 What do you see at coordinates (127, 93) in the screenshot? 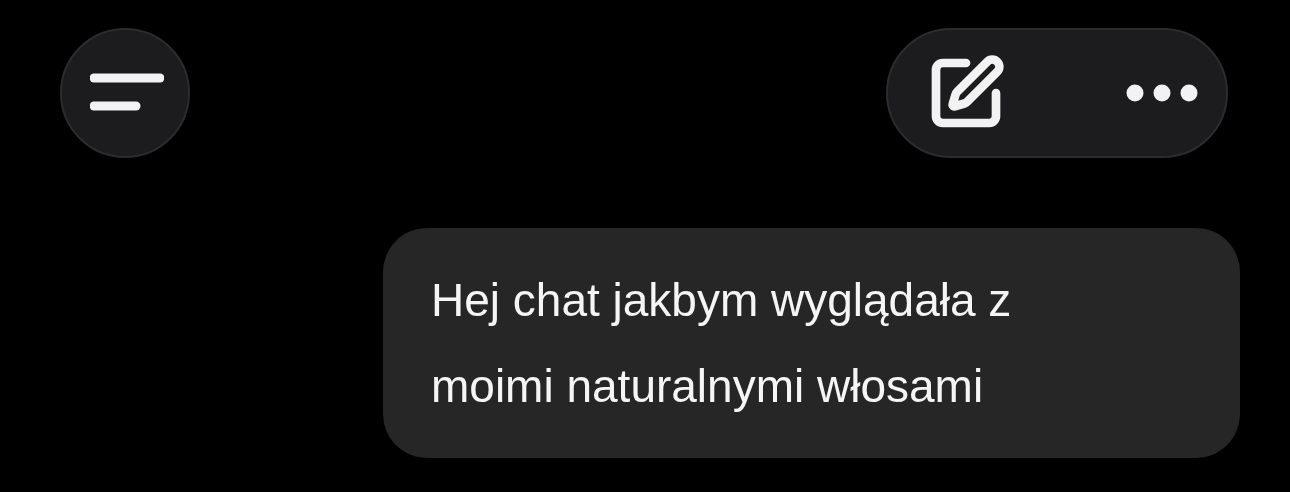
I see `menu-icon` at bounding box center [127, 93].